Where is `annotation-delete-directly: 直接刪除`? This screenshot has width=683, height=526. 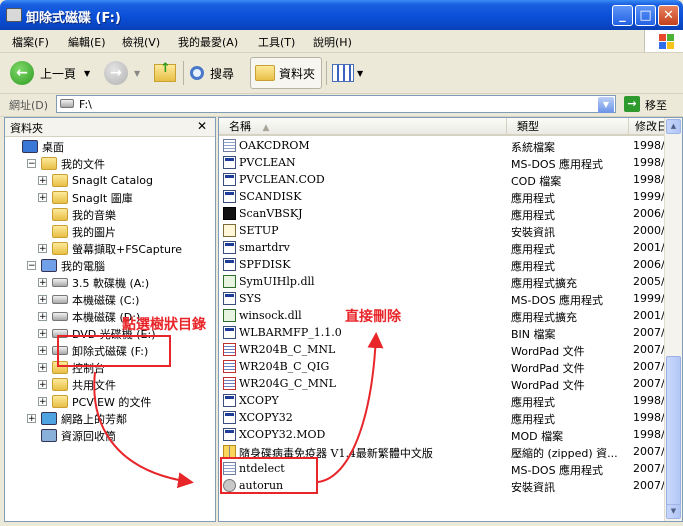
annotation-delete-directly: 直接刪除 is located at coordinates (373, 317).